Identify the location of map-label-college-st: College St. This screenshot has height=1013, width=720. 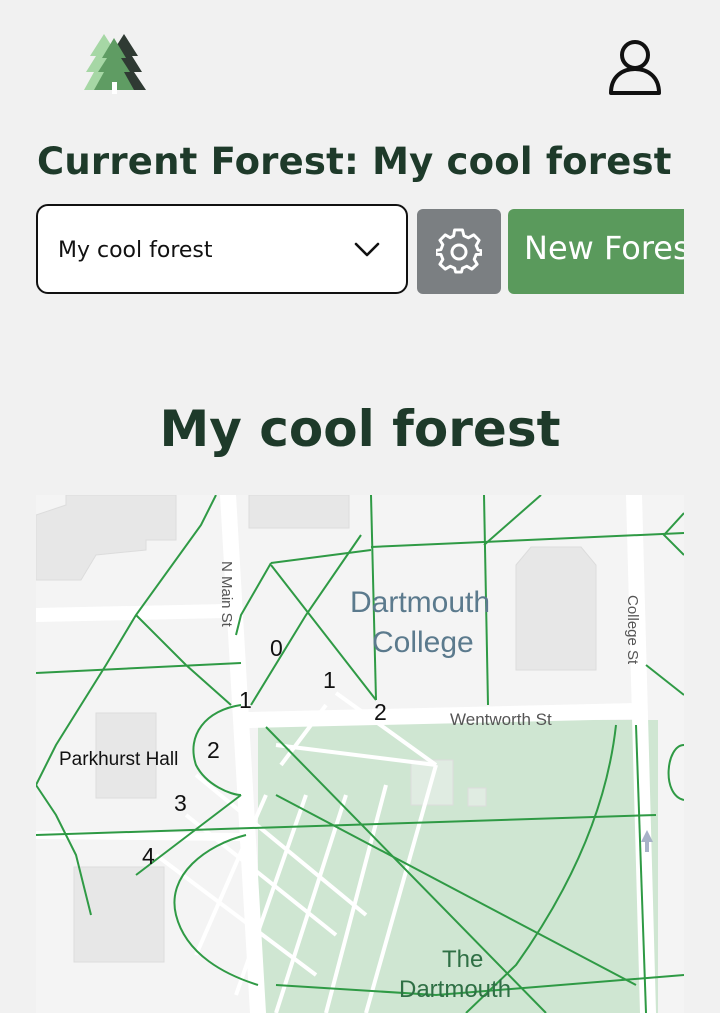
(632, 630).